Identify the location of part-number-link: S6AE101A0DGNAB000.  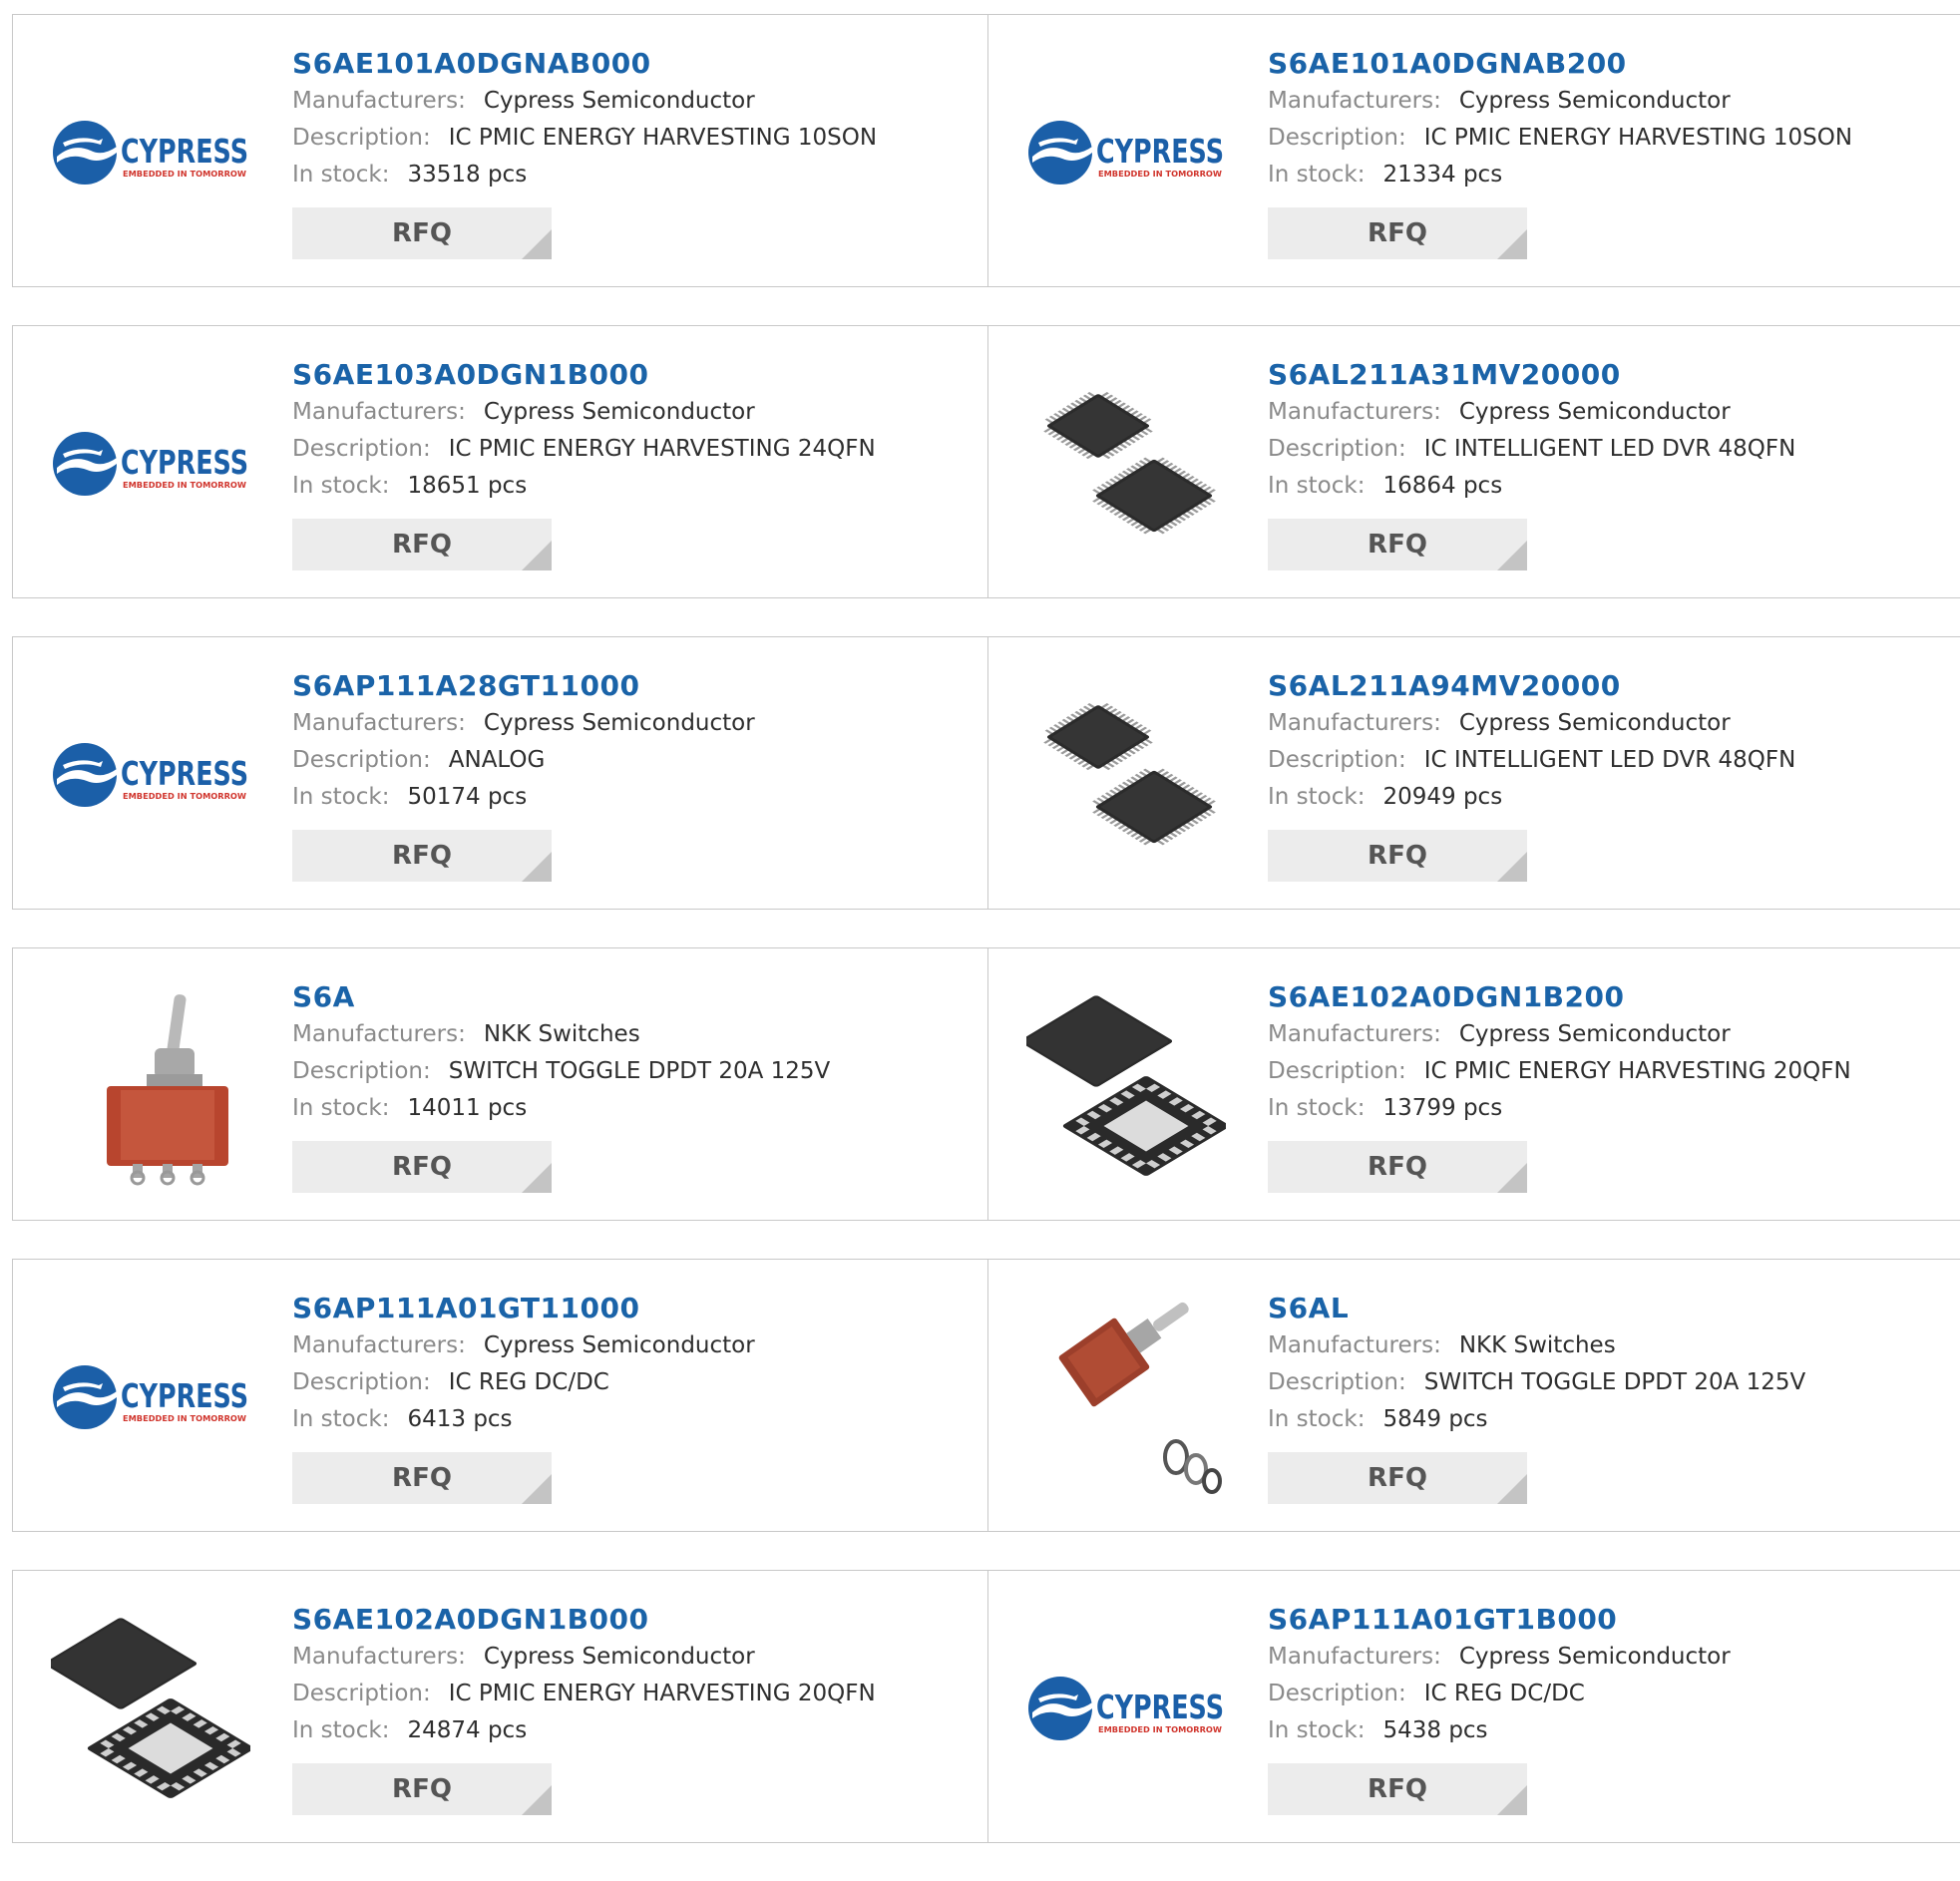
(584, 64).